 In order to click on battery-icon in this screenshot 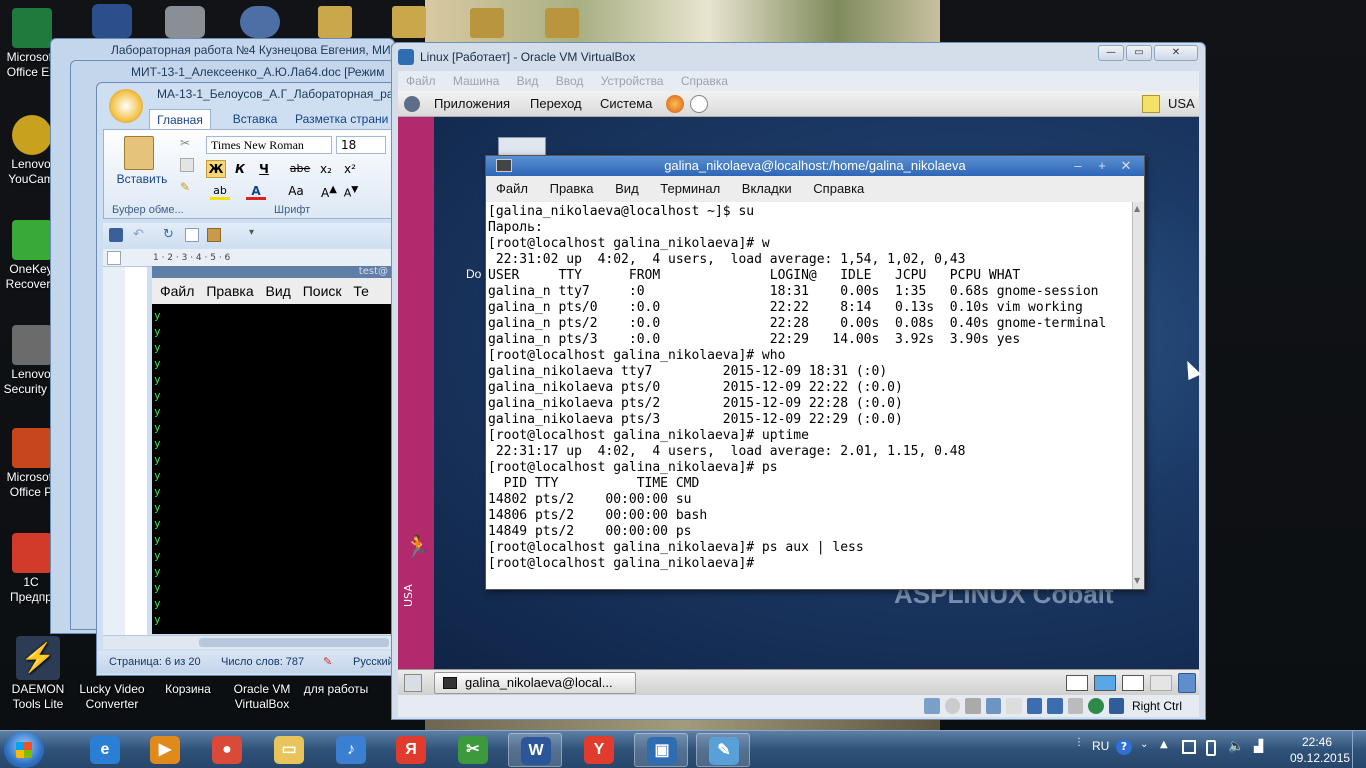, I will do `click(1211, 748)`.